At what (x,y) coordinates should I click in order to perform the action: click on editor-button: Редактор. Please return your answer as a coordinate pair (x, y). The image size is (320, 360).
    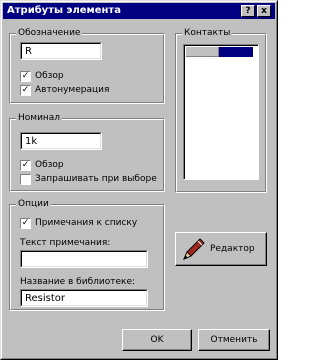
    Looking at the image, I should click on (221, 249).